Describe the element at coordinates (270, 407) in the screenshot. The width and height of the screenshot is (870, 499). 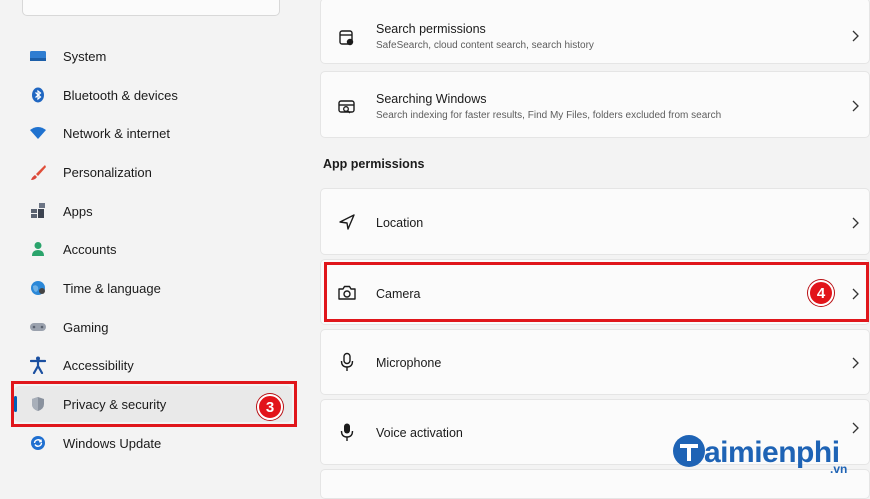
I see `step-badge-3: 3` at that location.